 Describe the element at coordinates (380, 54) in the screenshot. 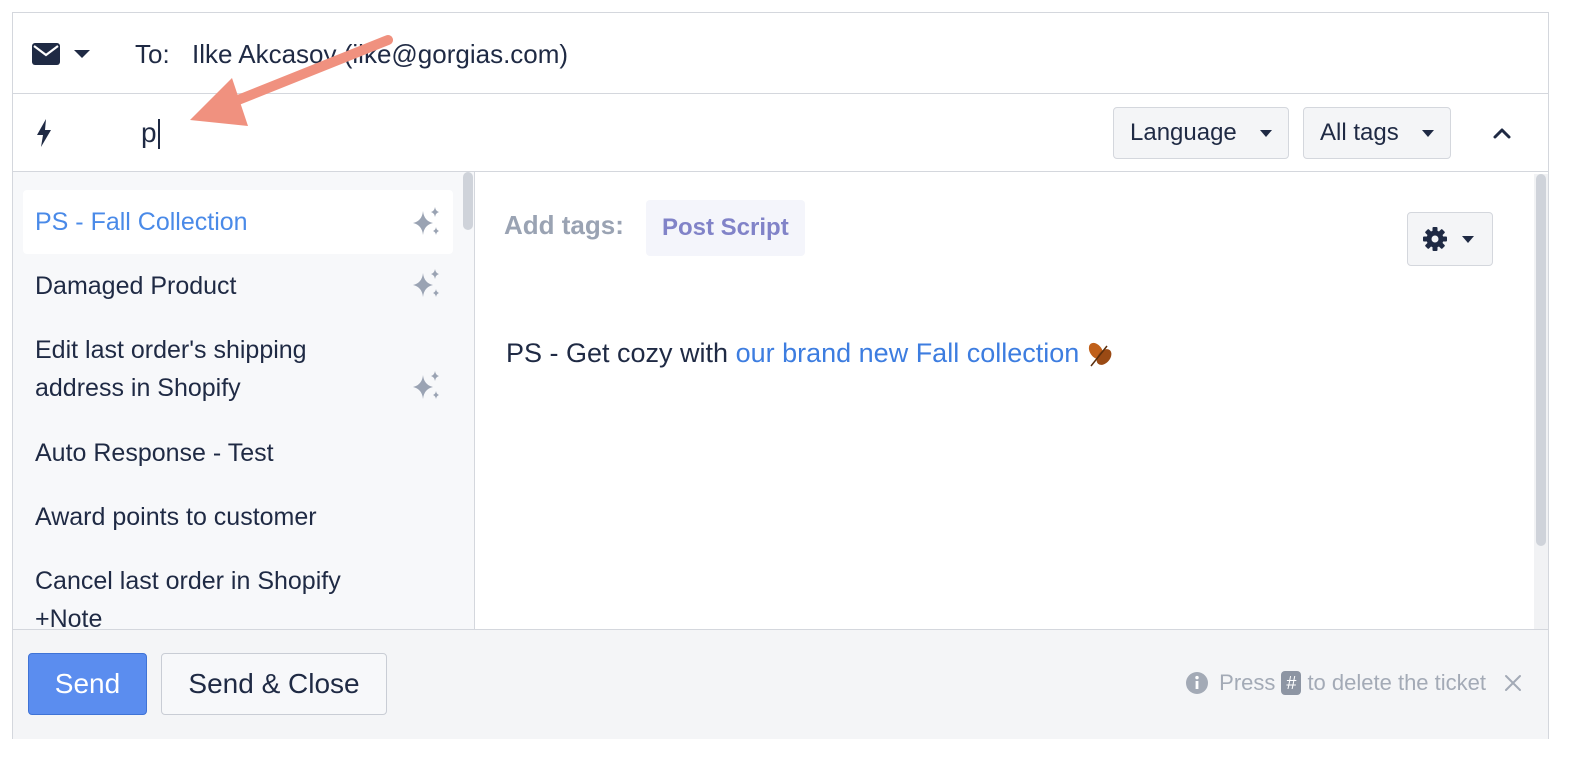

I see `recipient-value: Ilke Akcasoy (ilke@gorgias.com)` at that location.